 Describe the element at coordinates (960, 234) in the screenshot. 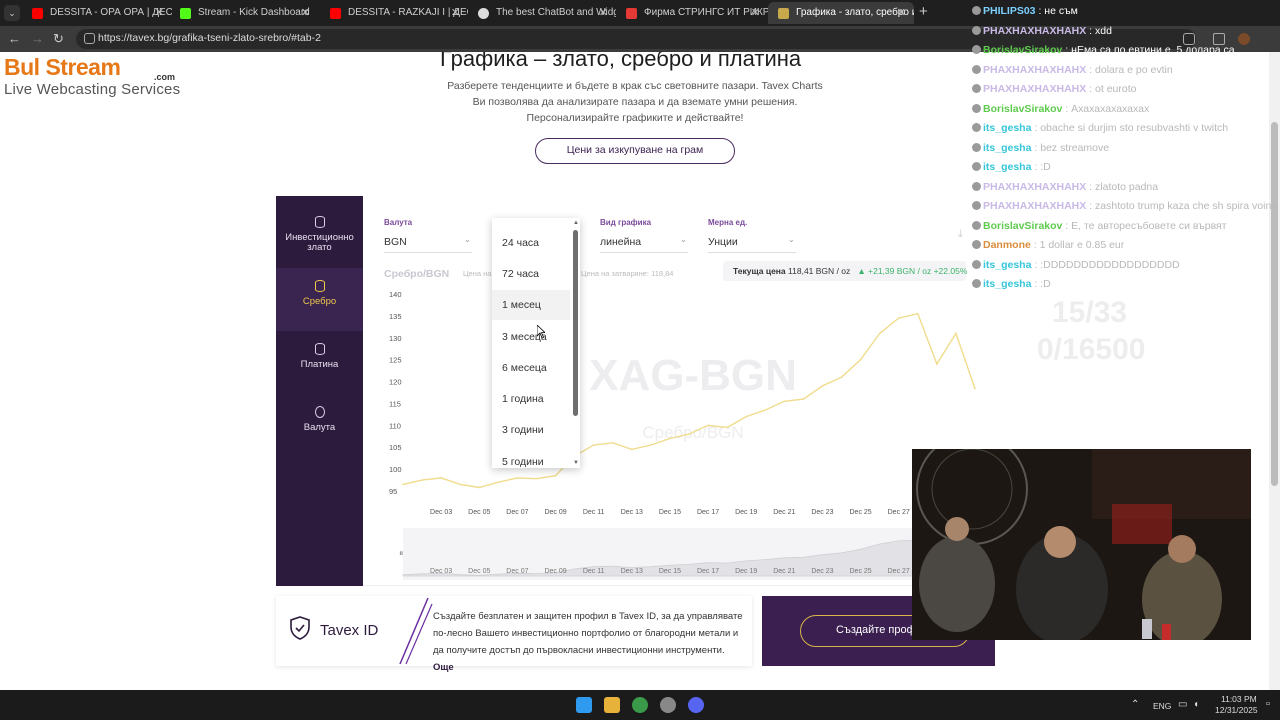

I see `download-icon: ⤓` at that location.